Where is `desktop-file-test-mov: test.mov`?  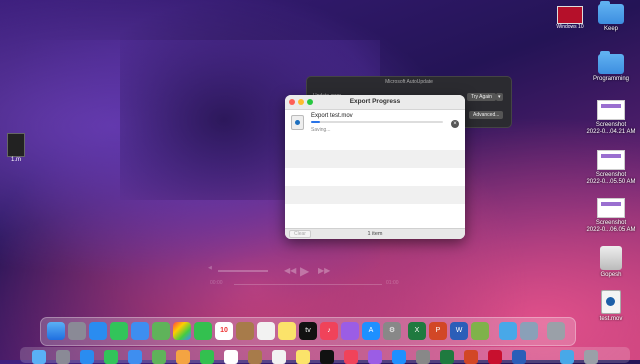 desktop-file-test-mov: test.mov is located at coordinates (611, 306).